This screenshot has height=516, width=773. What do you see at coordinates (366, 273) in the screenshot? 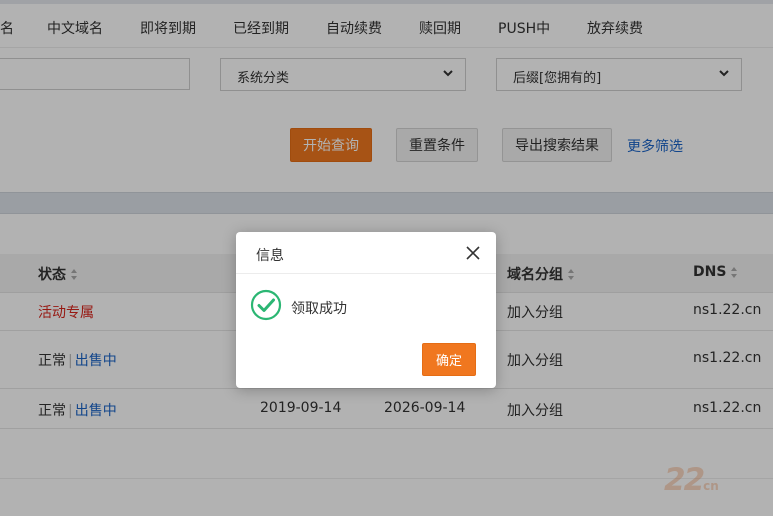
I see `dialog-divider` at bounding box center [366, 273].